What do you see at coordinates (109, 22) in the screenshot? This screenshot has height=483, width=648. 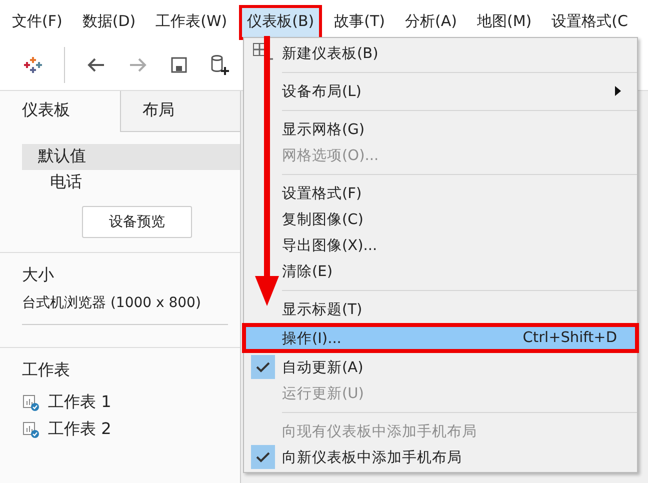 I see `menu-bar-item: 数据(D)` at bounding box center [109, 22].